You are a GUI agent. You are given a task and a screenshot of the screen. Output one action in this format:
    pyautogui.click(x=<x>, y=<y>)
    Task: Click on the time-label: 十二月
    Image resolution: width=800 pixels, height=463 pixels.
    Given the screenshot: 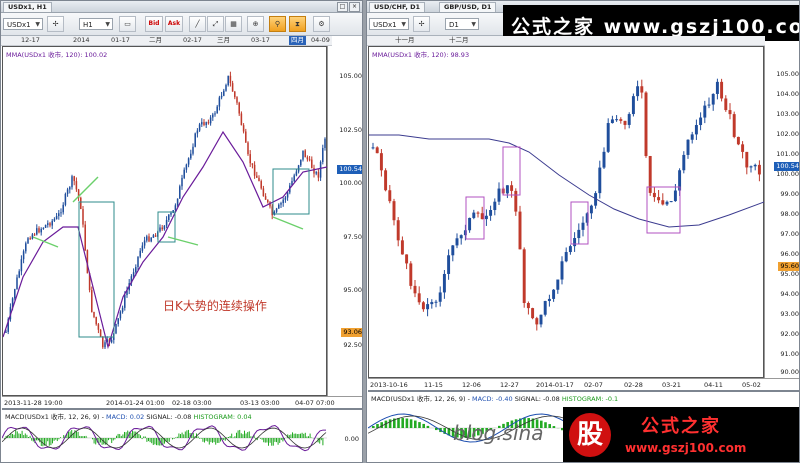 What is the action you would take?
    pyautogui.click(x=459, y=40)
    